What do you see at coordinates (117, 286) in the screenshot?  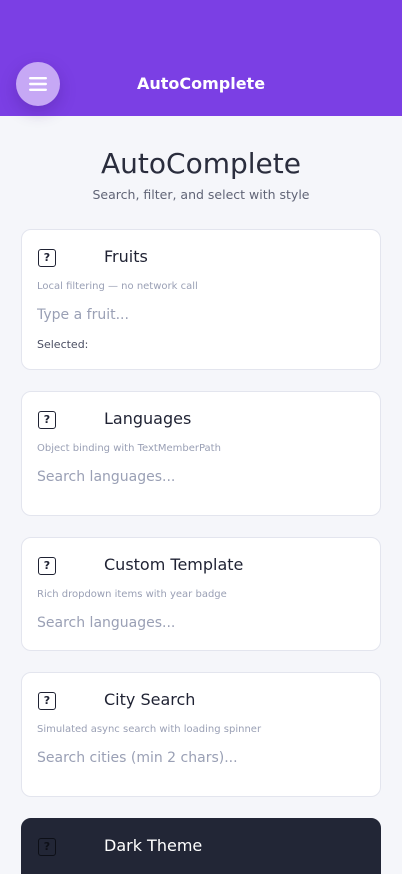 I see `card-description: Local filtering — no network call` at bounding box center [117, 286].